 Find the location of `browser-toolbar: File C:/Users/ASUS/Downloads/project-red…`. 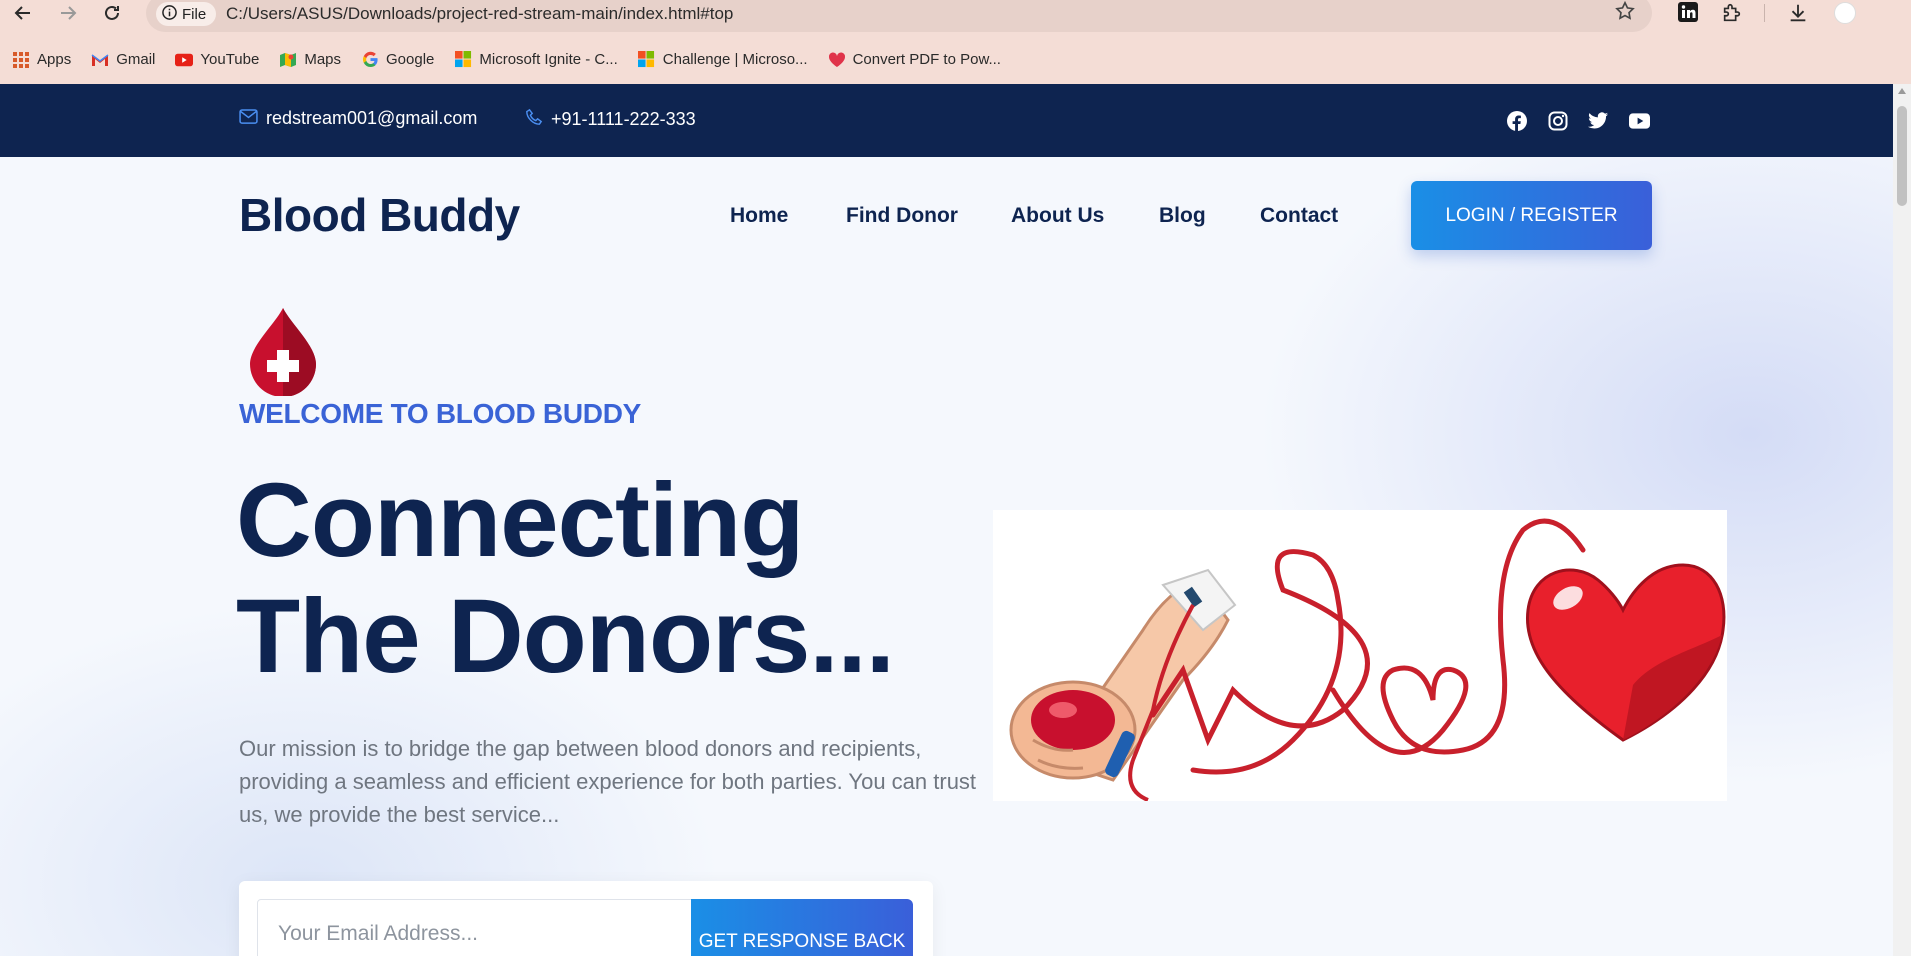

browser-toolbar: File C:/Users/ASUS/Downloads/project-red… is located at coordinates (955, 17).